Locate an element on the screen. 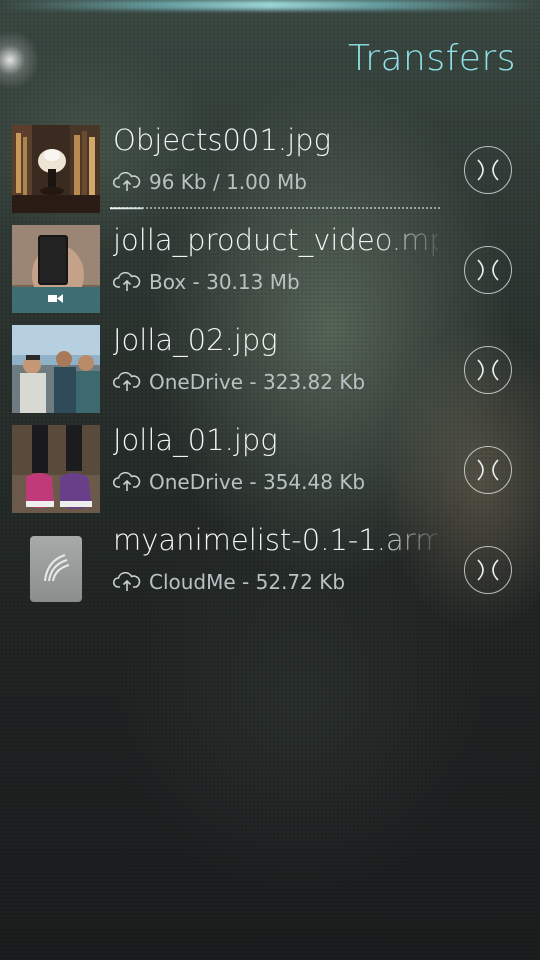  file-name: jolla_product_video.mp4 is located at coordinates (275, 240).